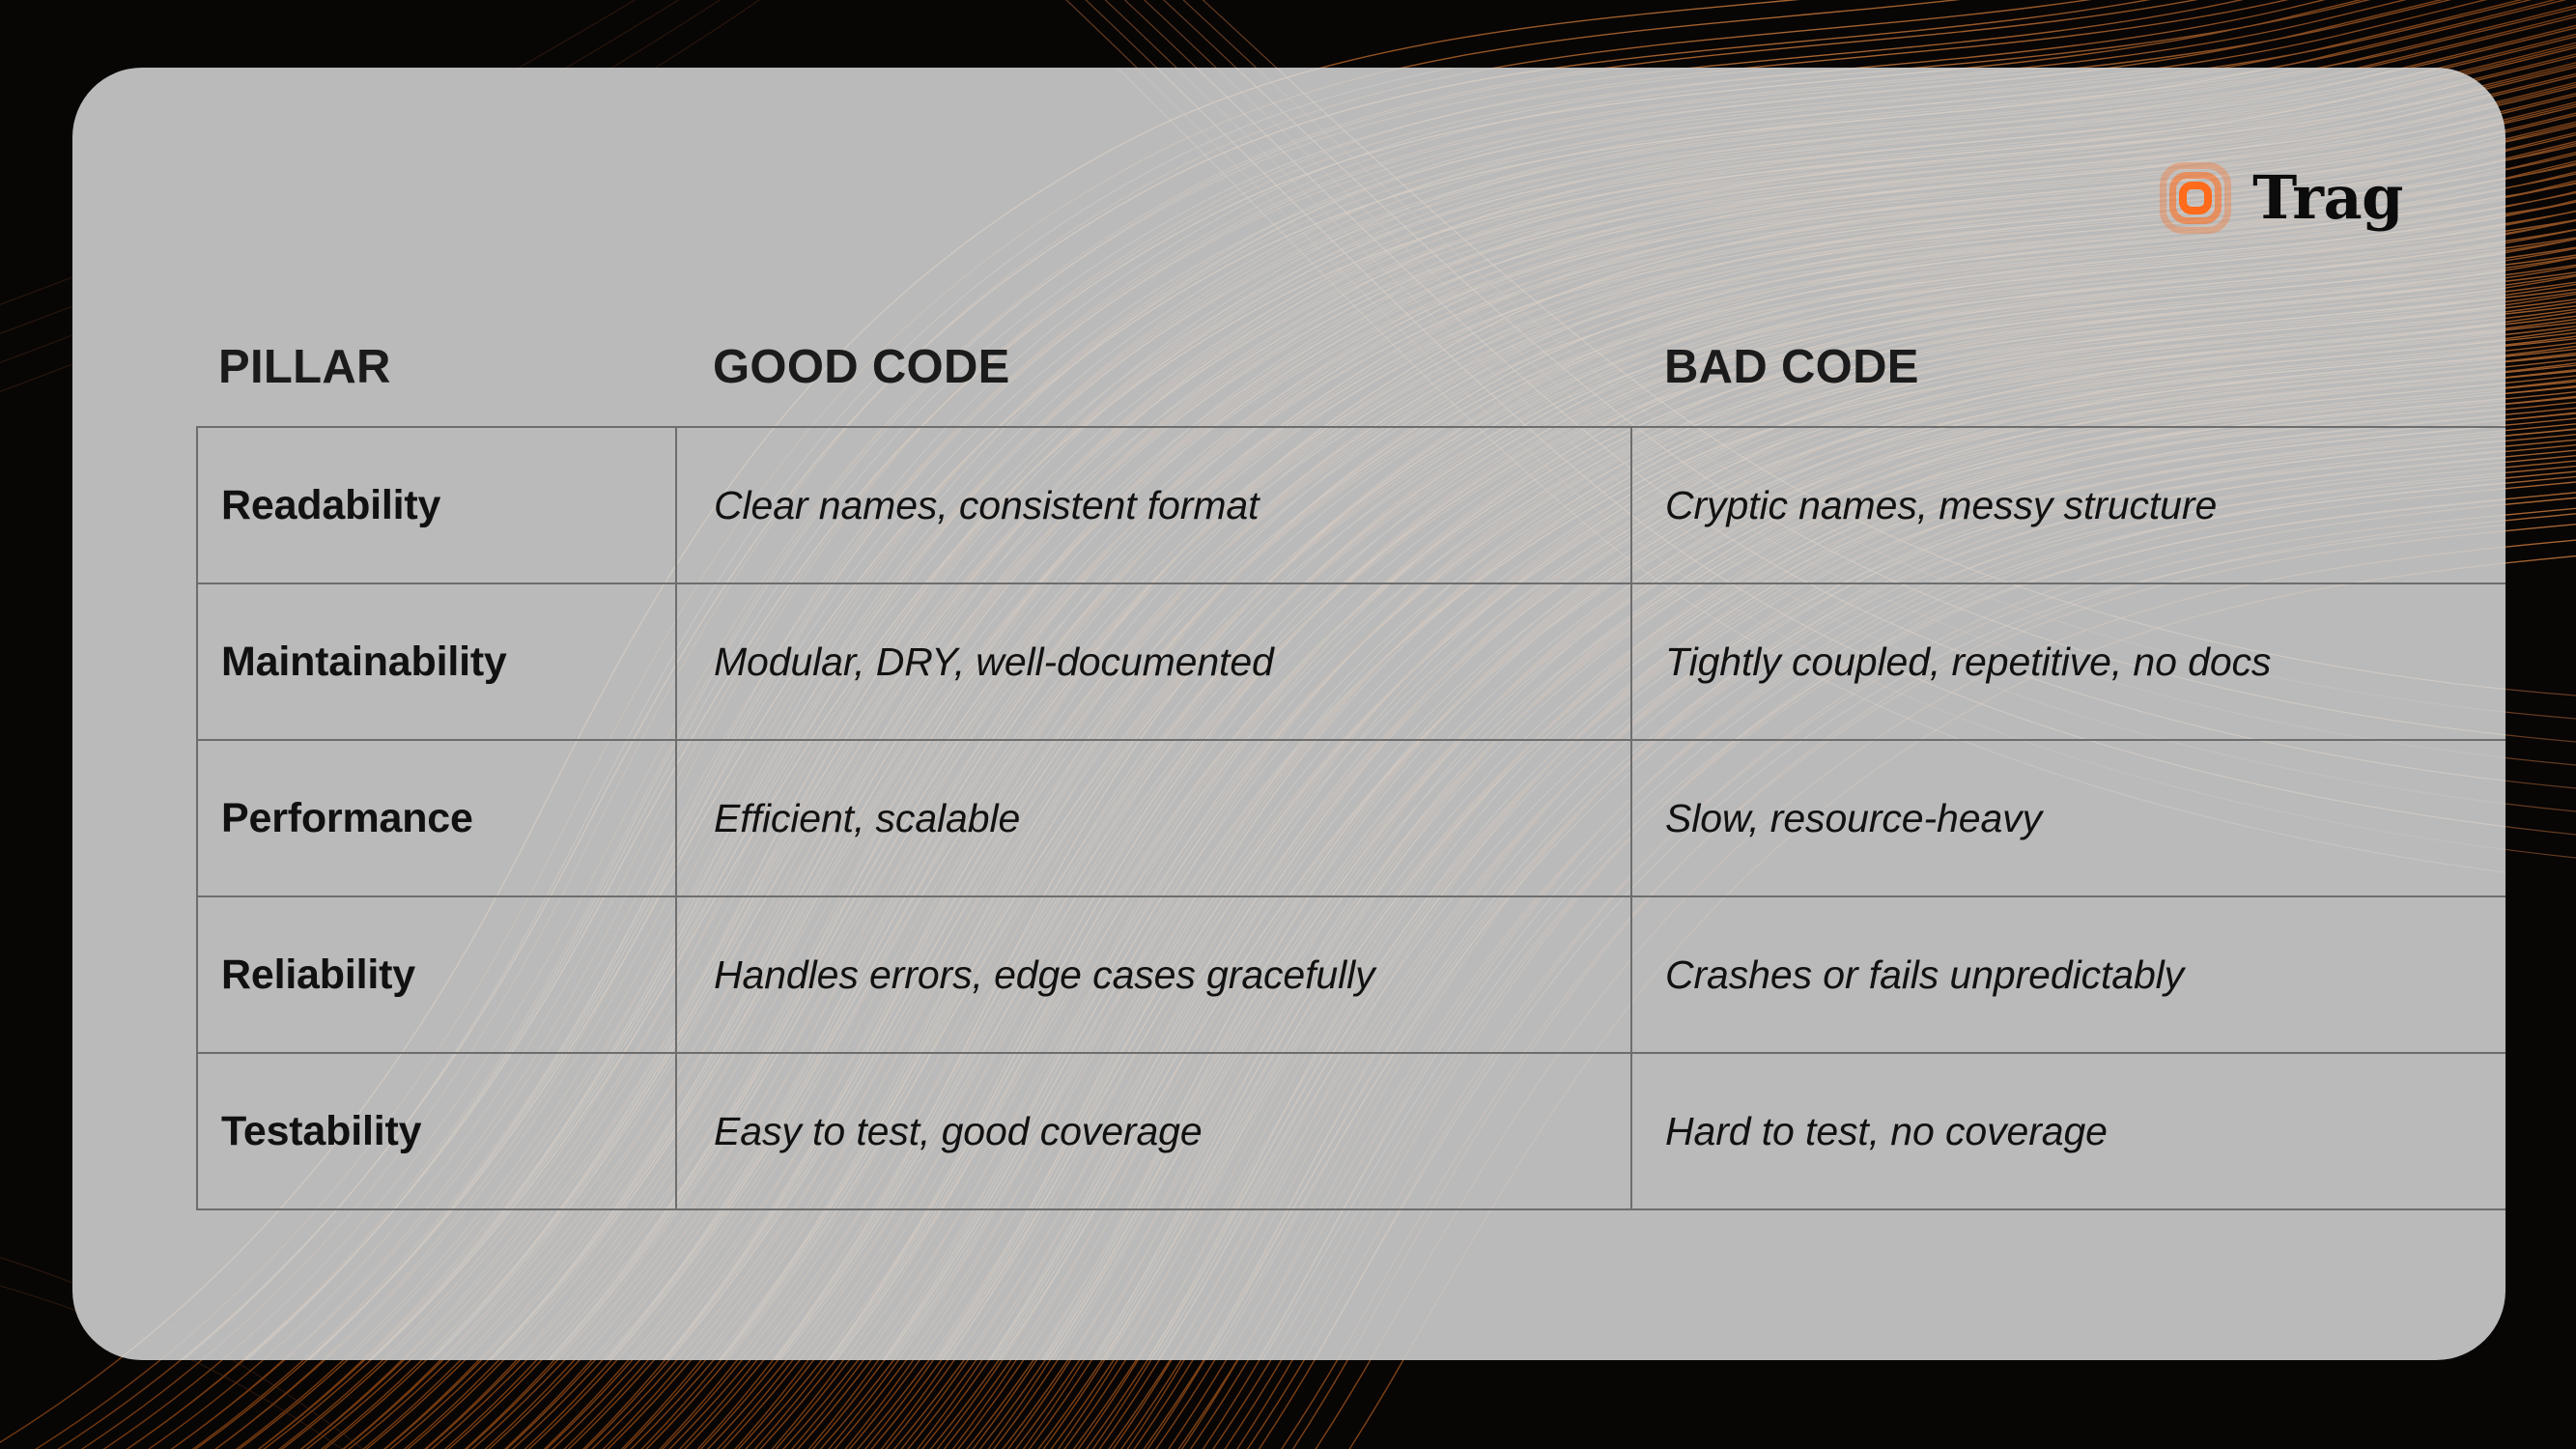 Image resolution: width=2576 pixels, height=1449 pixels. Describe the element at coordinates (2327, 197) in the screenshot. I see `brand-name: Trag` at that location.